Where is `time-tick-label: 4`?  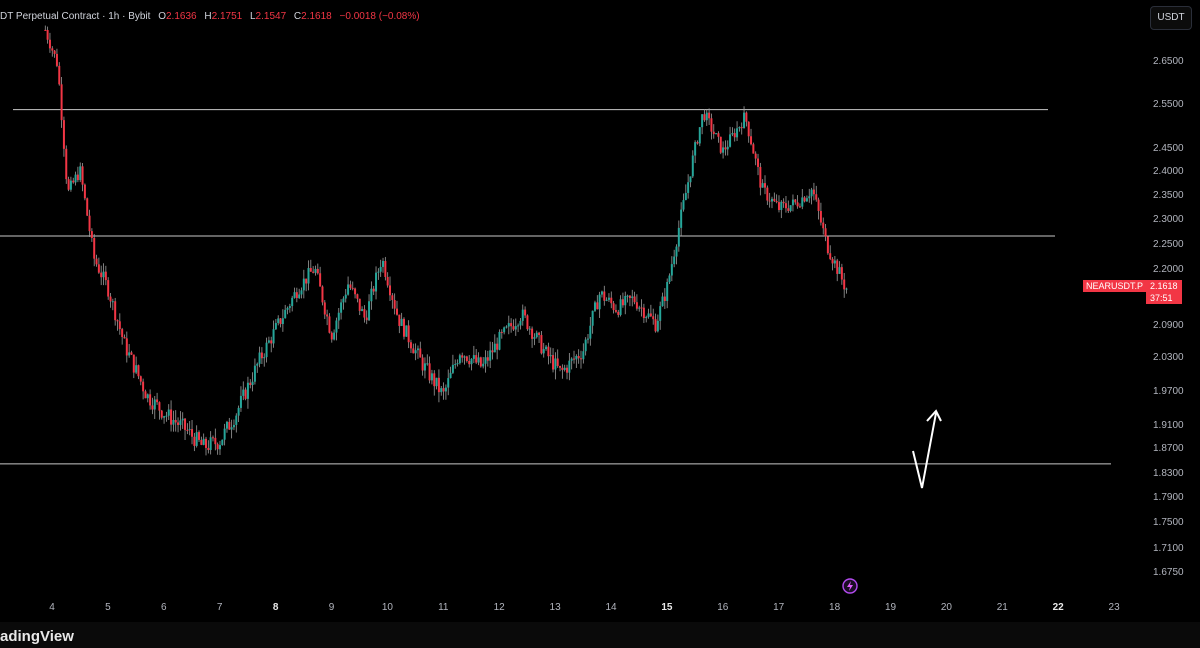 time-tick-label: 4 is located at coordinates (52, 607).